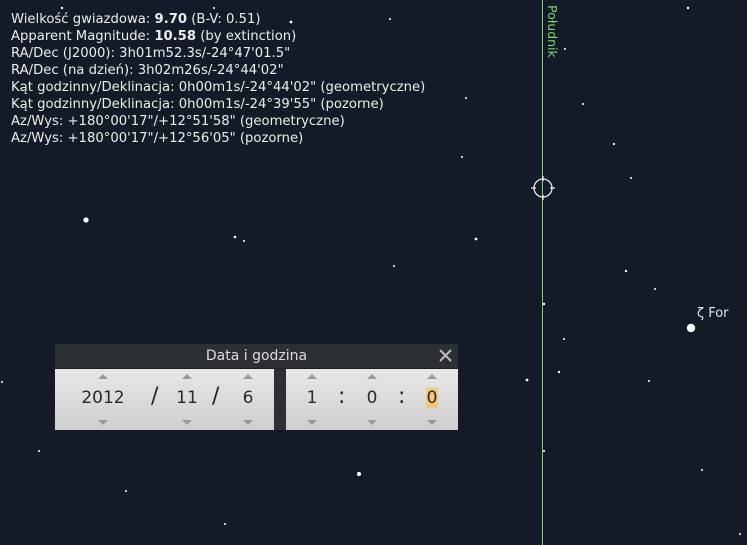 This screenshot has height=545, width=747. I want to click on year-spinner: 2012, so click(103, 399).